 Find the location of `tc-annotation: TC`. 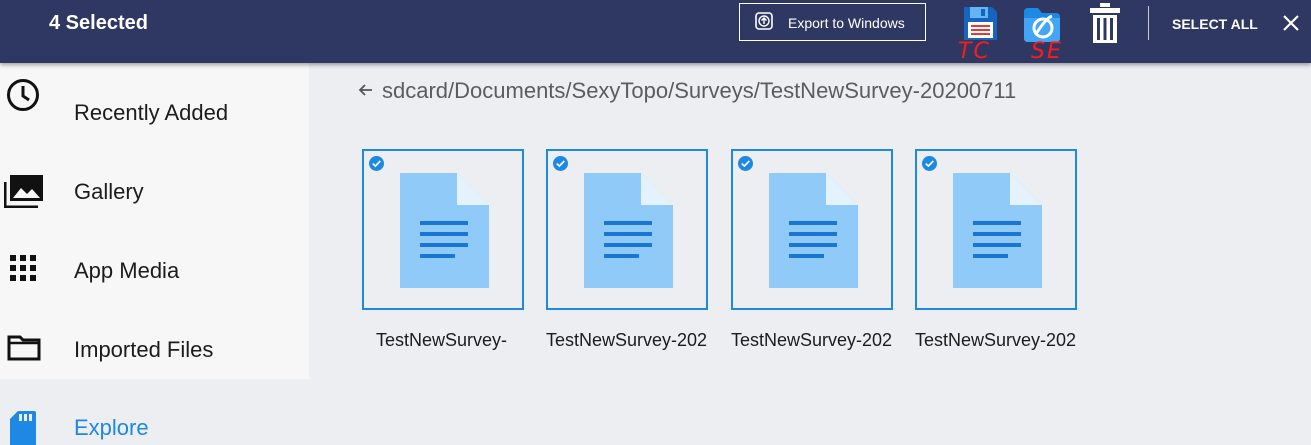

tc-annotation: TC is located at coordinates (974, 51).